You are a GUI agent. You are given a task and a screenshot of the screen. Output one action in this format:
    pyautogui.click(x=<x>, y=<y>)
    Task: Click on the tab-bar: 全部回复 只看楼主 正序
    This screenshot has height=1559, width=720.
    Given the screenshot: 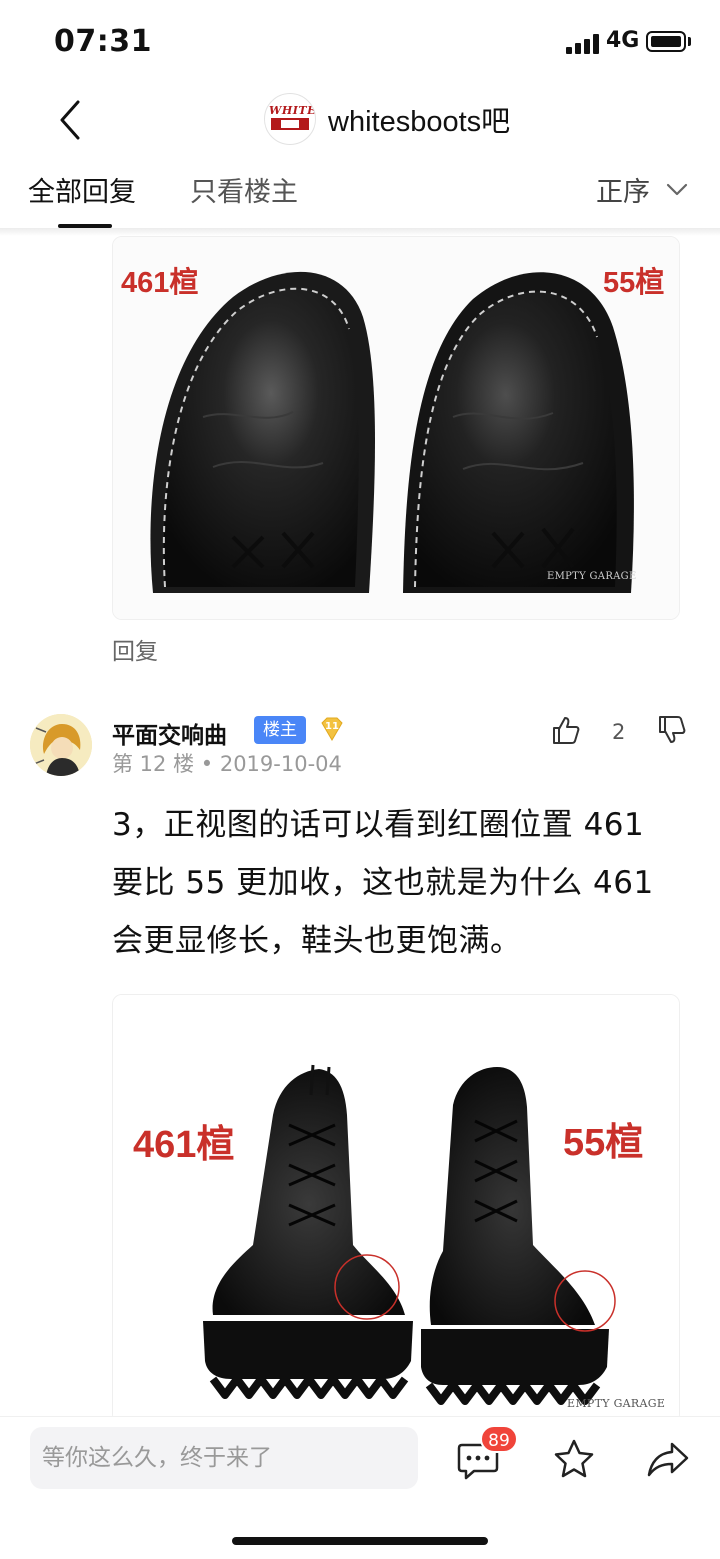 What is the action you would take?
    pyautogui.click(x=360, y=194)
    